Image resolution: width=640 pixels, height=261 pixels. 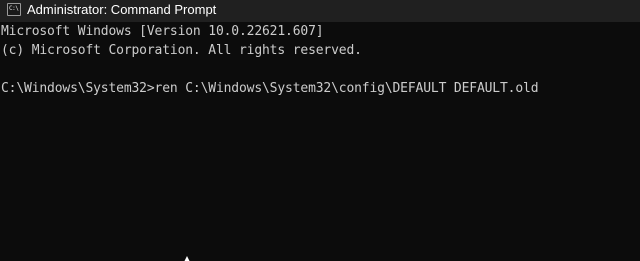 What do you see at coordinates (122, 9) in the screenshot?
I see `window-title: Administrator: Command Prompt` at bounding box center [122, 9].